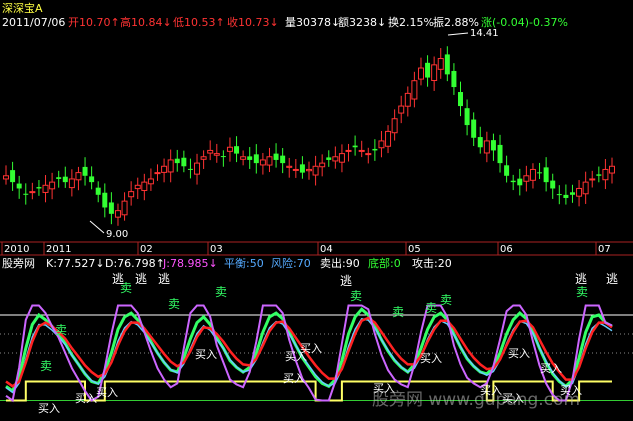 The image size is (633, 421). I want to click on time-label: 04, so click(326, 249).